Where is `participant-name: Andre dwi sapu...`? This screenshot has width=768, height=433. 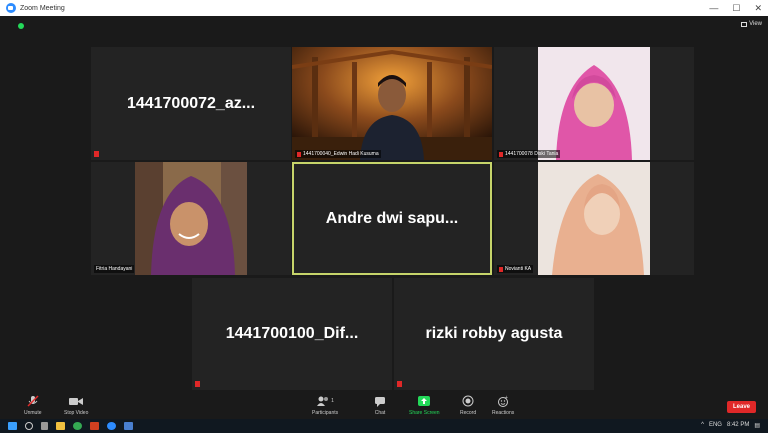 participant-name: Andre dwi sapu... is located at coordinates (392, 218).